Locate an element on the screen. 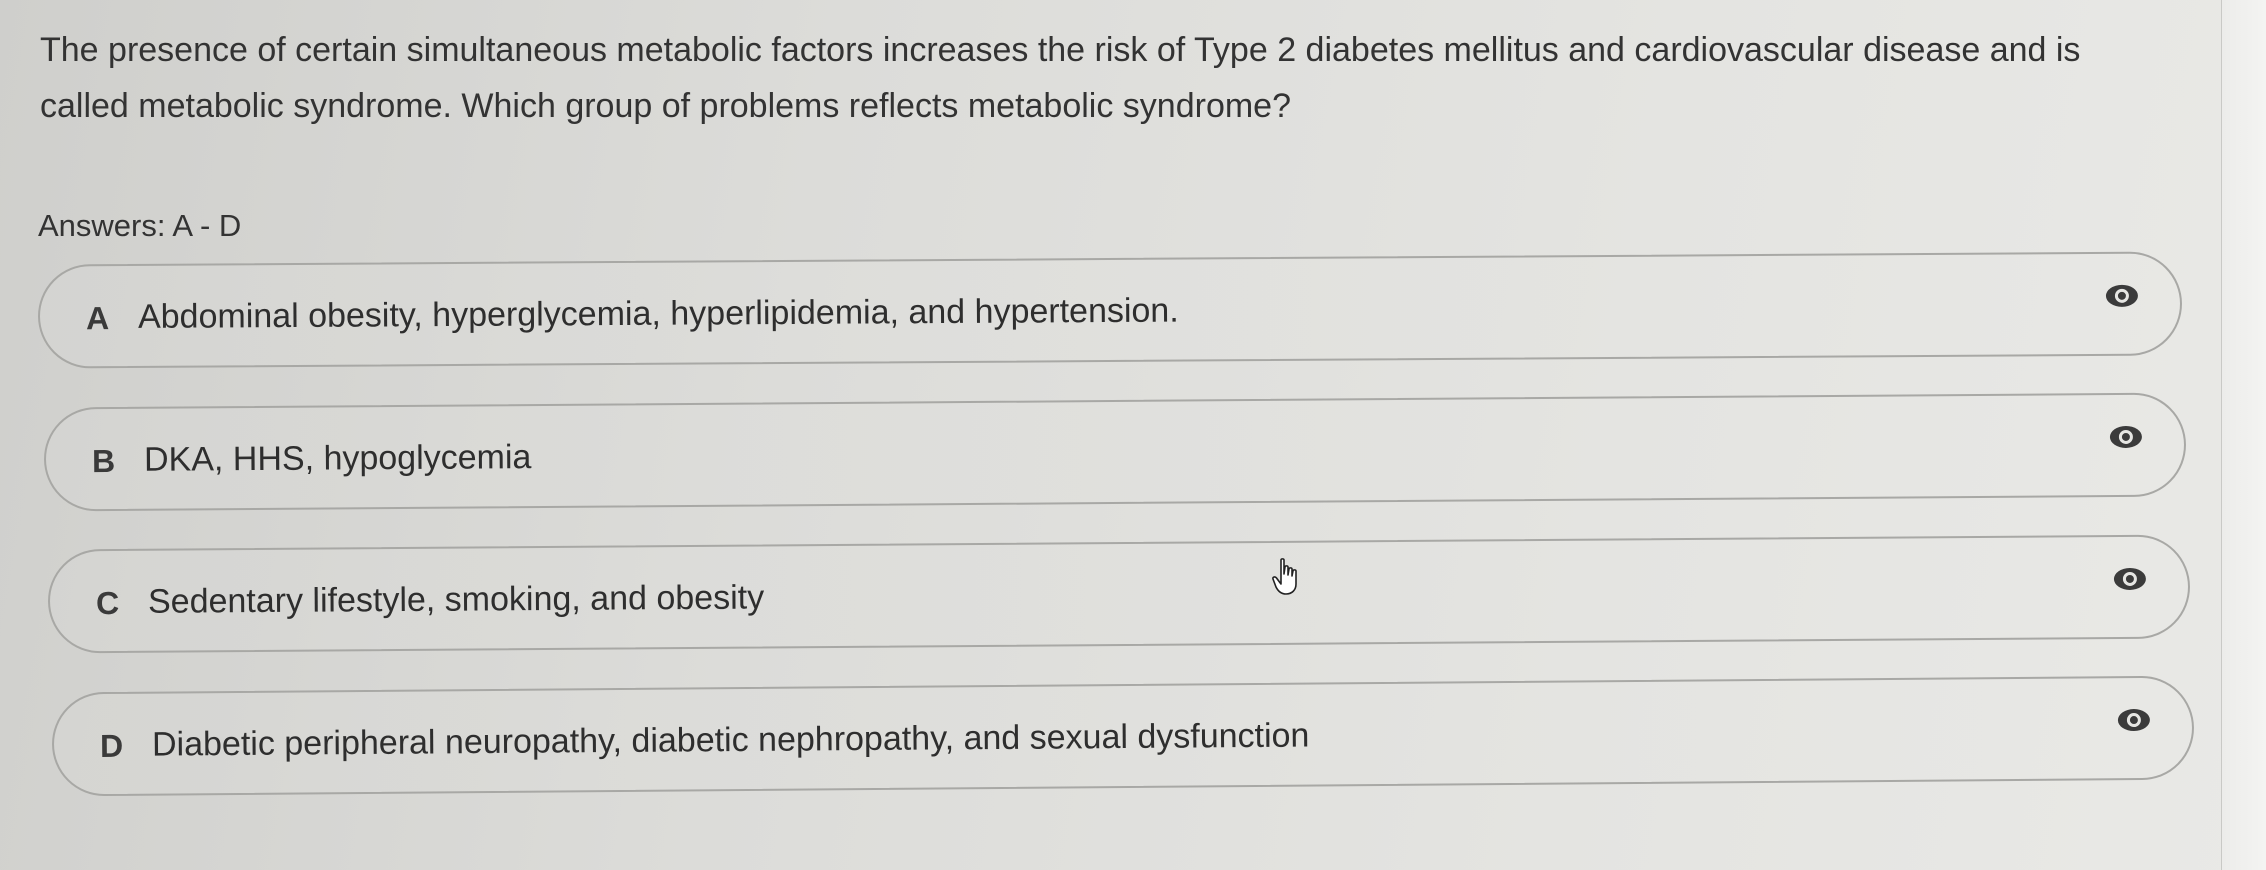 This screenshot has height=870, width=2266. screen-right-edge is located at coordinates (2243, 435).